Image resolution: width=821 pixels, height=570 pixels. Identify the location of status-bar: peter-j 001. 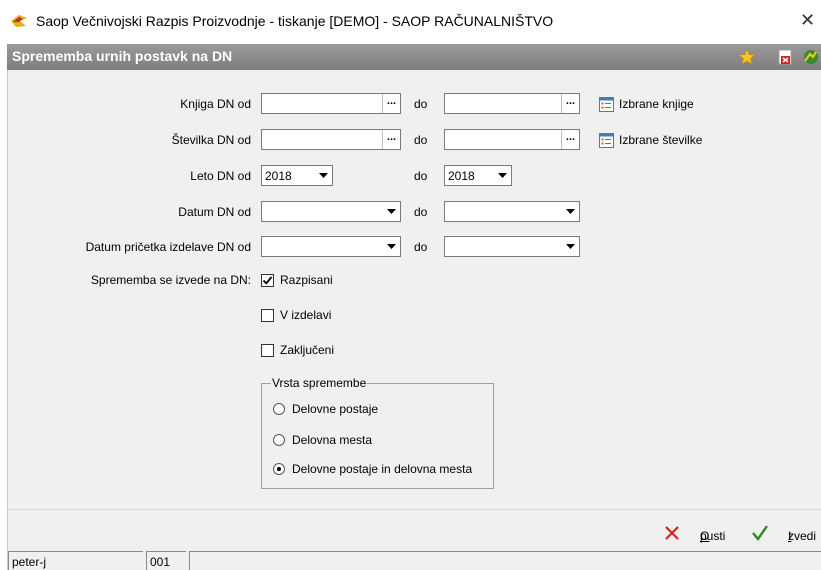
(414, 559).